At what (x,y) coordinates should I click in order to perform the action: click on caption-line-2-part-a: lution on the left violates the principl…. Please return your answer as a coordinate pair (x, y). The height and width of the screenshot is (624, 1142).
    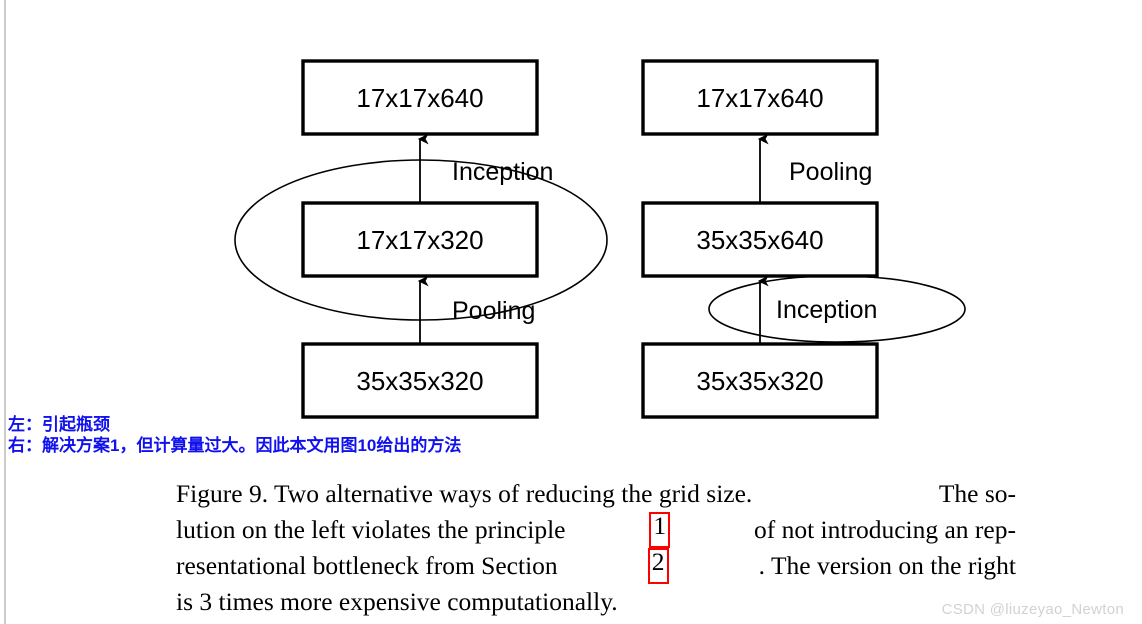
    Looking at the image, I should click on (371, 529).